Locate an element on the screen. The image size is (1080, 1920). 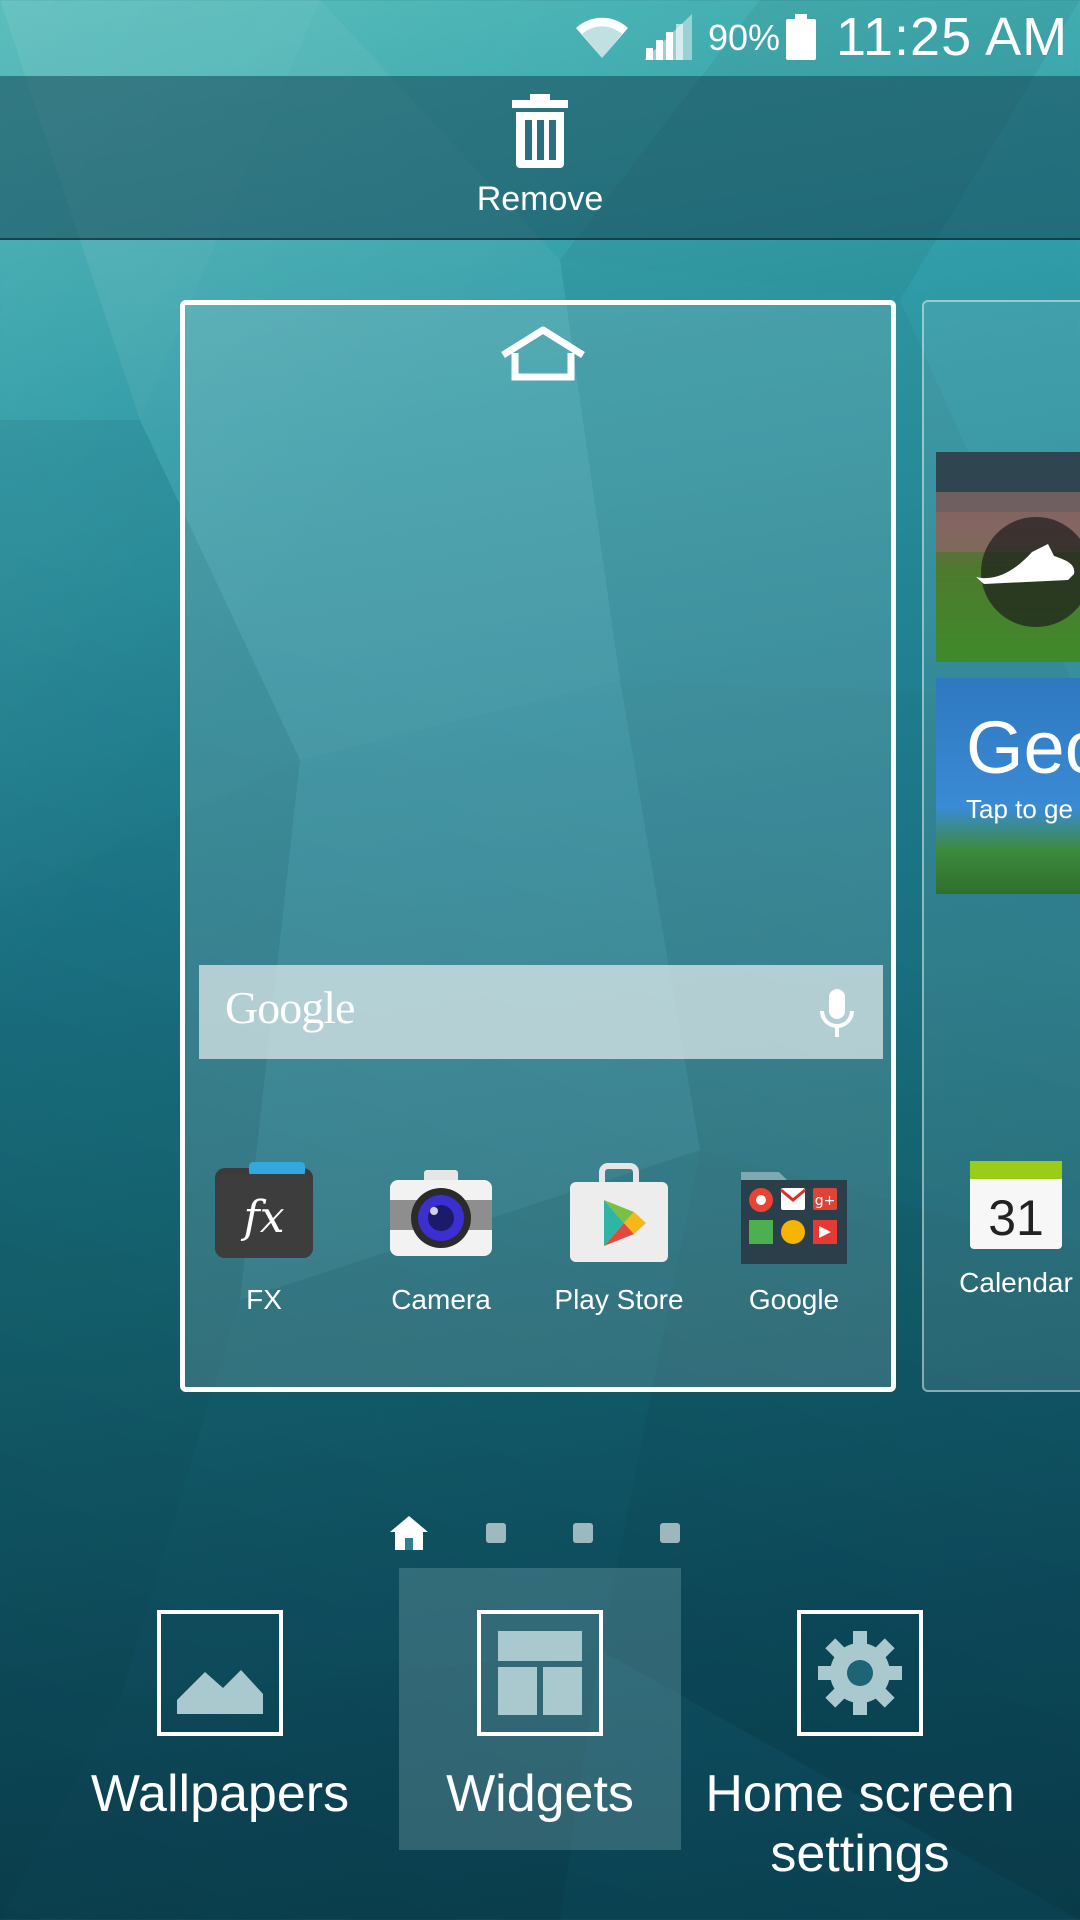
google-search-widget: Google is located at coordinates (541, 1012).